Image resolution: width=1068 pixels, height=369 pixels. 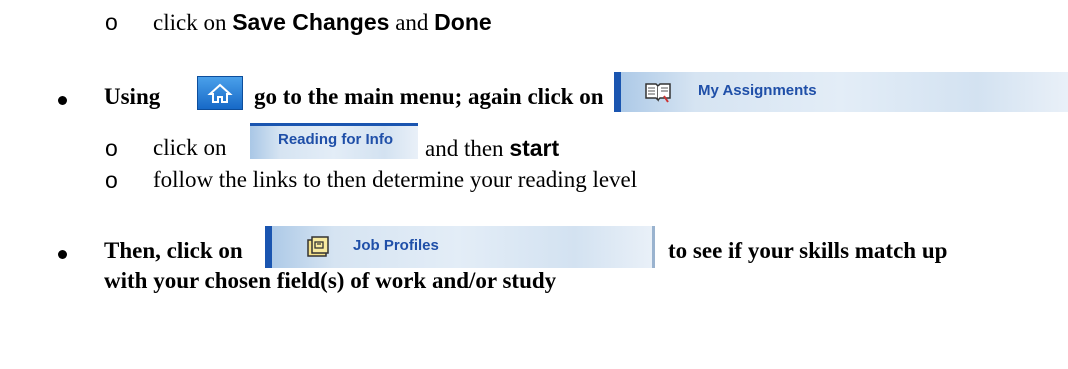 I want to click on instruction-then-click: Then, click on, so click(x=173, y=250).